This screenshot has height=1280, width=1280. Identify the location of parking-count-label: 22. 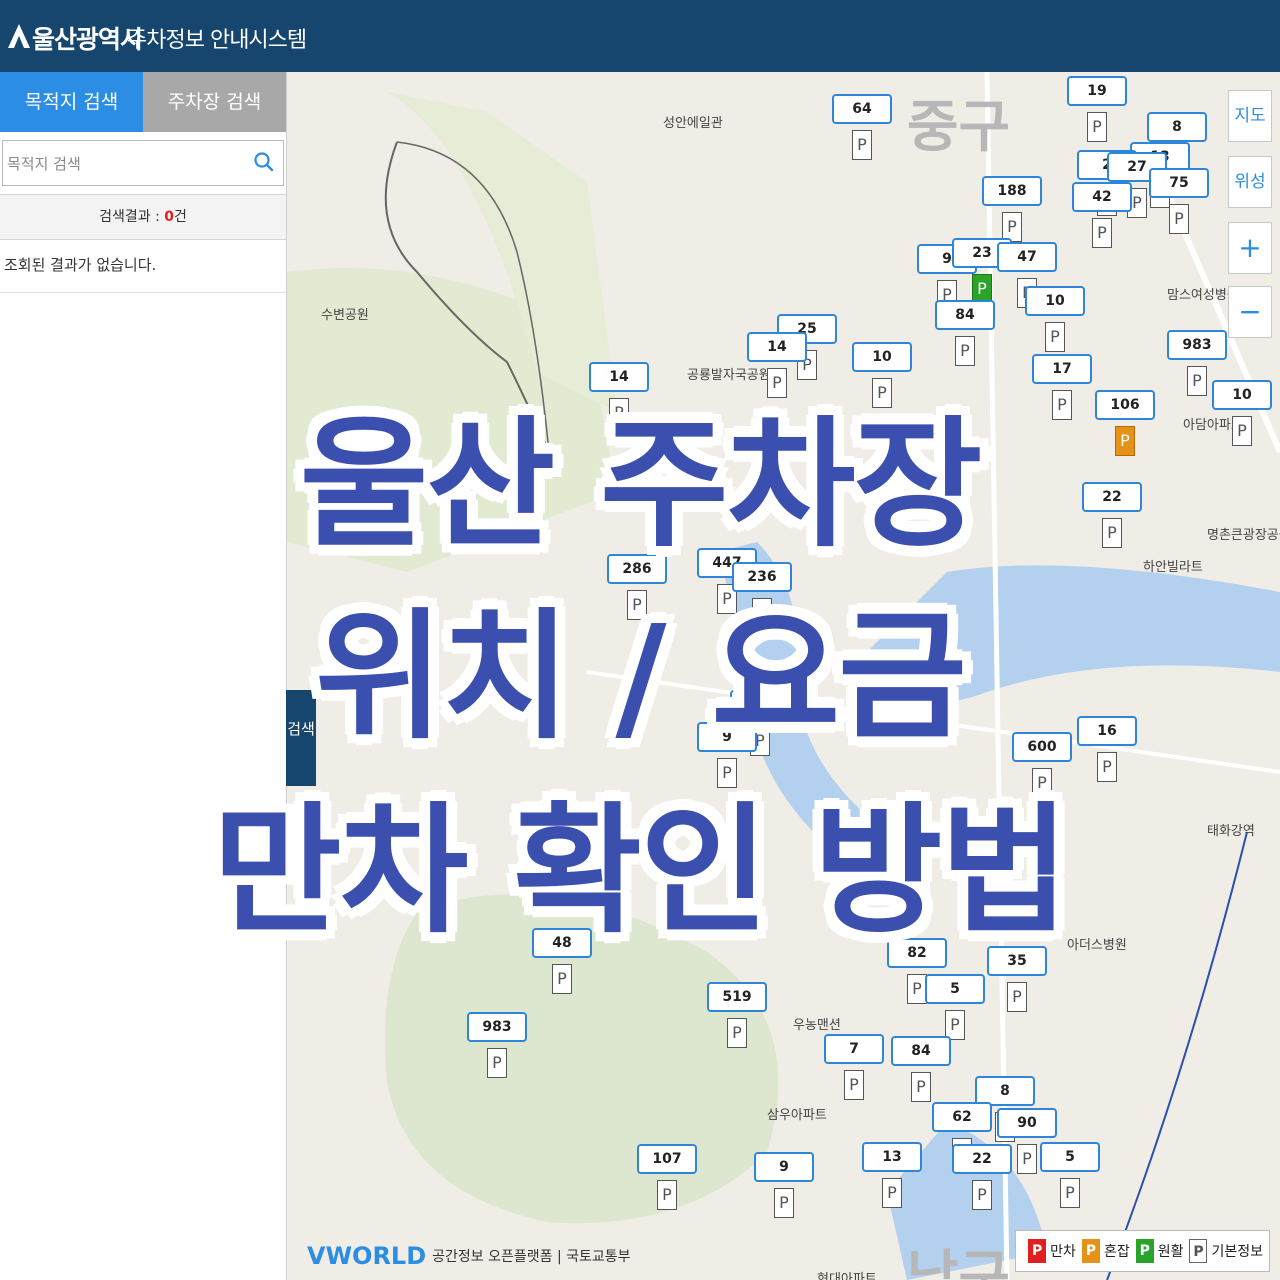
(982, 1159).